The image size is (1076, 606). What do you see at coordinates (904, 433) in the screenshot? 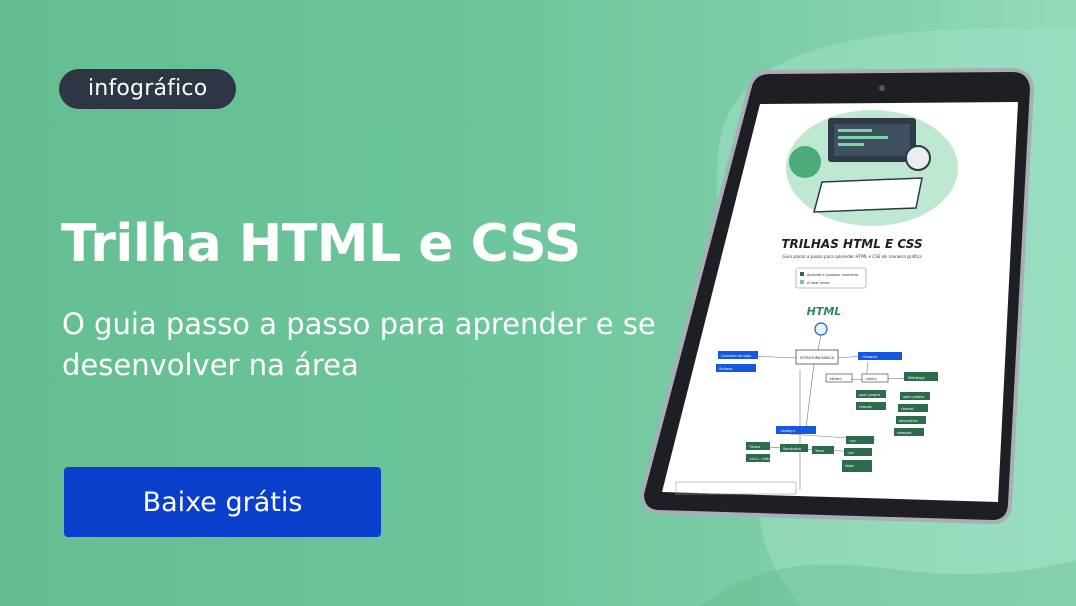
I see `node-label: viewport` at bounding box center [904, 433].